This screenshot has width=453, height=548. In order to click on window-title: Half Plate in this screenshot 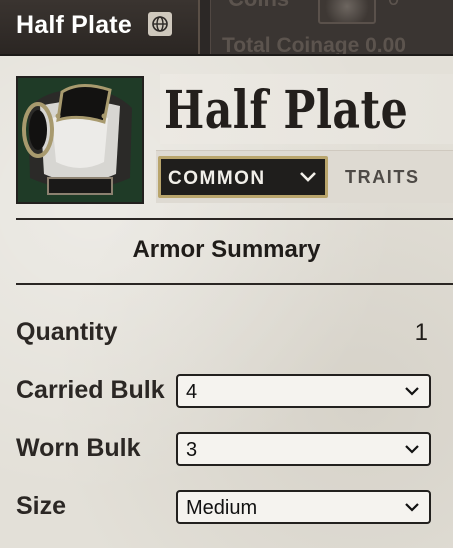, I will do `click(74, 25)`.